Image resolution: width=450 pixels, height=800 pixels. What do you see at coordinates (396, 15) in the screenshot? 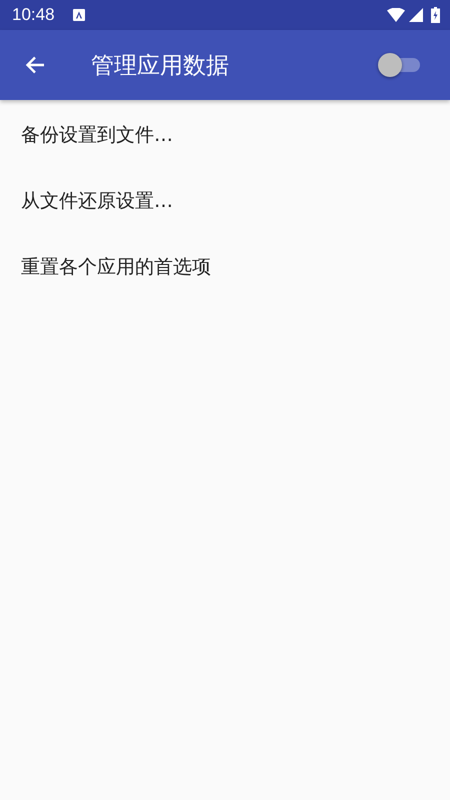
I see `wifi-icon` at bounding box center [396, 15].